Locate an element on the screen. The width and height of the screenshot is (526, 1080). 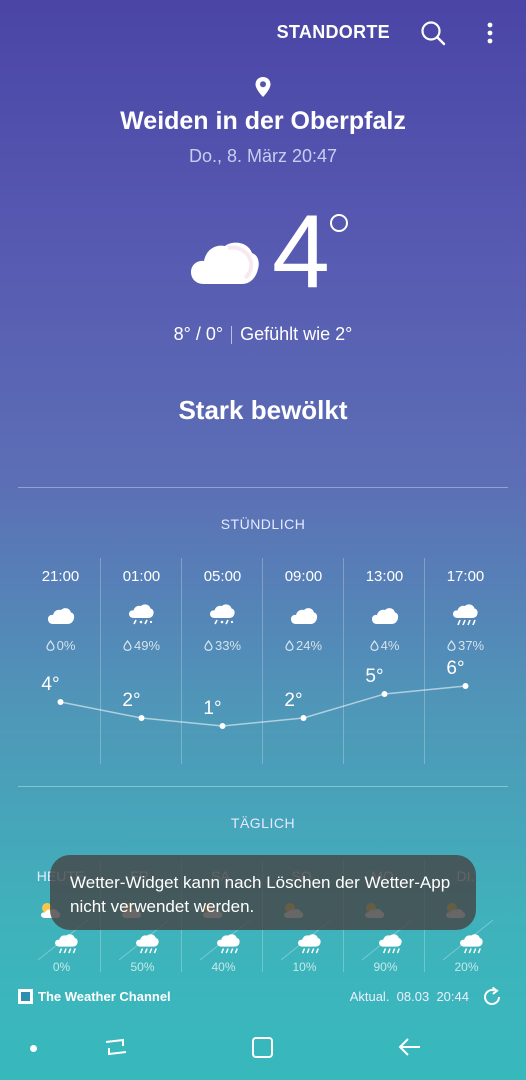
hi-lo-temp: 8° / 0° is located at coordinates (198, 334).